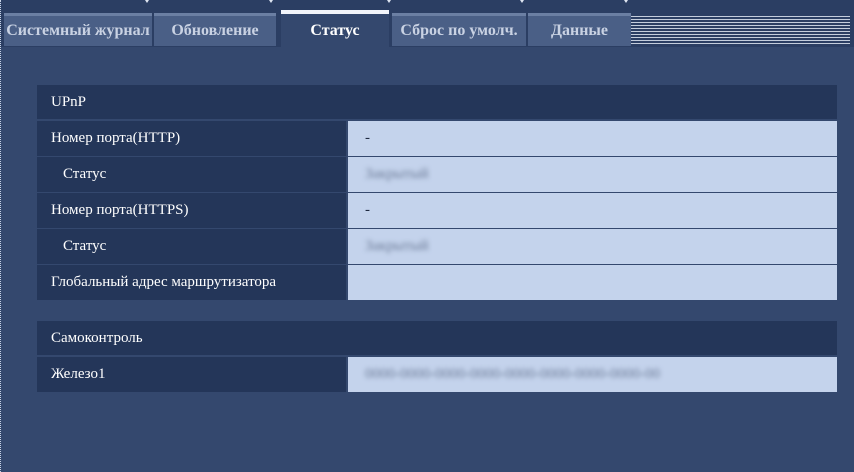 This screenshot has height=472, width=854. What do you see at coordinates (69, 101) in the screenshot?
I see `upnp-section-title: UPnP` at bounding box center [69, 101].